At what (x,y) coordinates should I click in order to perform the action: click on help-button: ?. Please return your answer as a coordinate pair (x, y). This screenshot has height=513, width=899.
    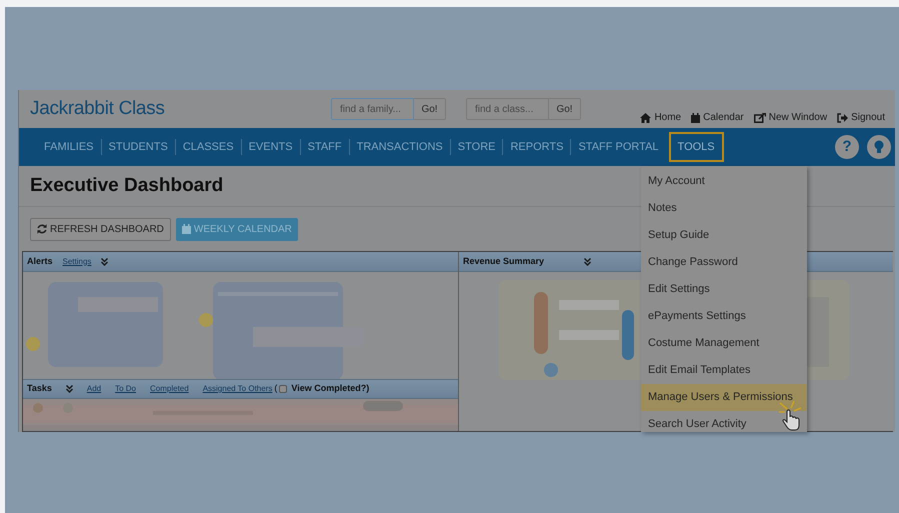
    Looking at the image, I should click on (847, 147).